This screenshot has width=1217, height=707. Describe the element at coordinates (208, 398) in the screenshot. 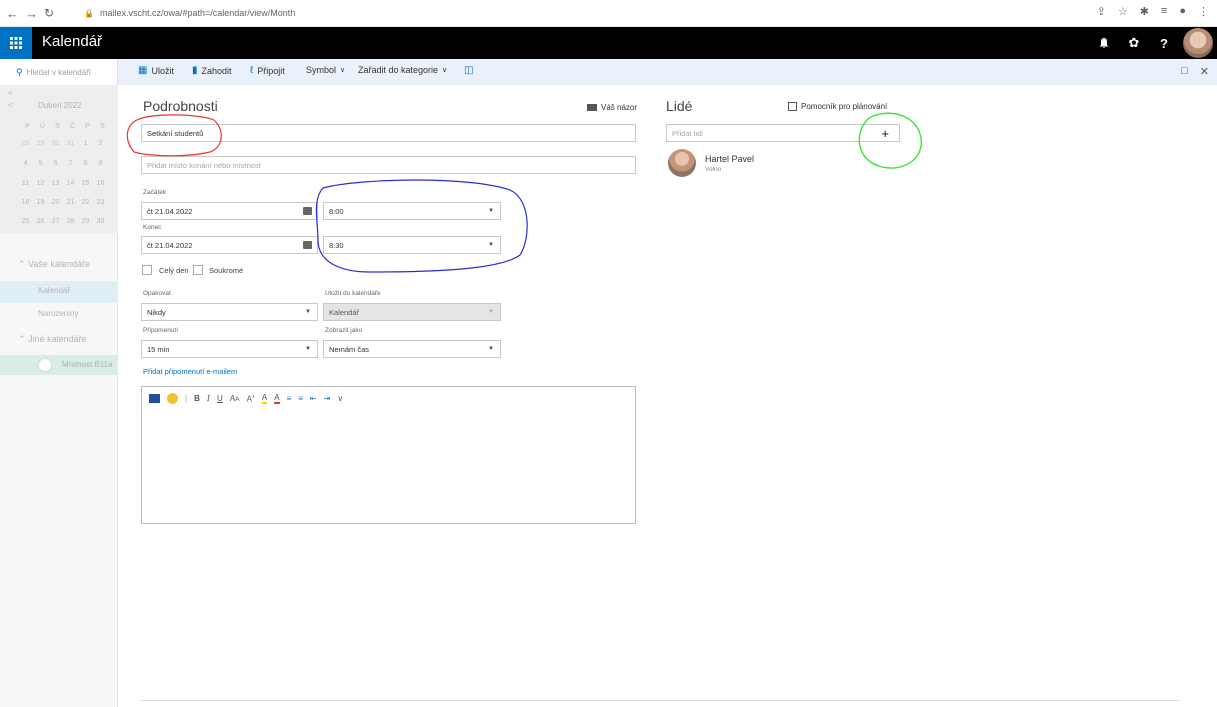

I see `italic-icon: I` at that location.